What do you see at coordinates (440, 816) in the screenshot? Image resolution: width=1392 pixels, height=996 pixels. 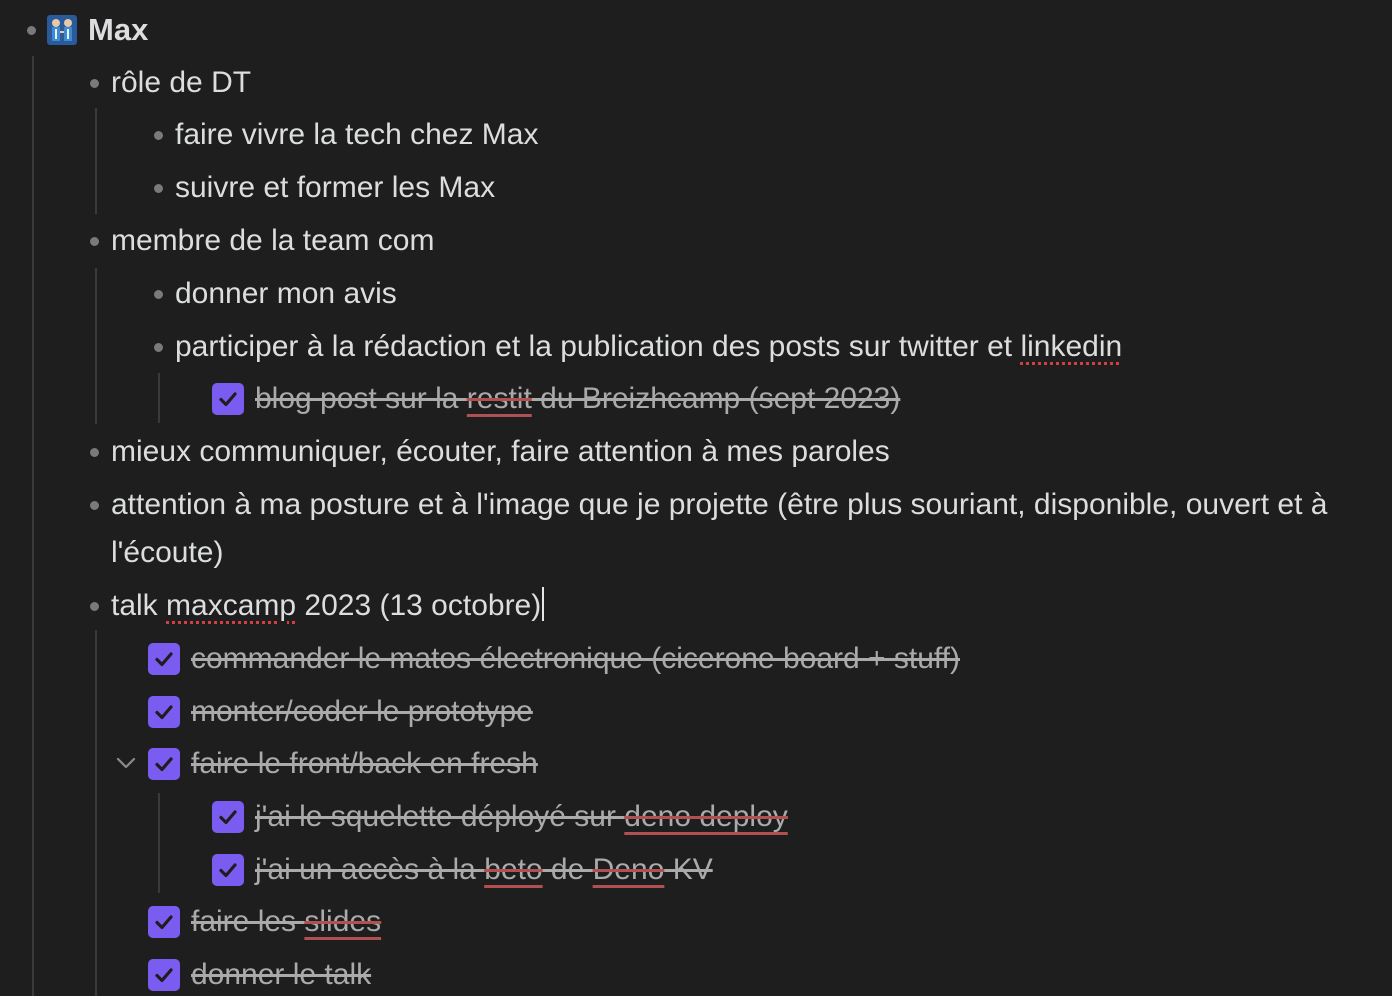 I see `label-part: j'ai le squelette déployé sur` at bounding box center [440, 816].